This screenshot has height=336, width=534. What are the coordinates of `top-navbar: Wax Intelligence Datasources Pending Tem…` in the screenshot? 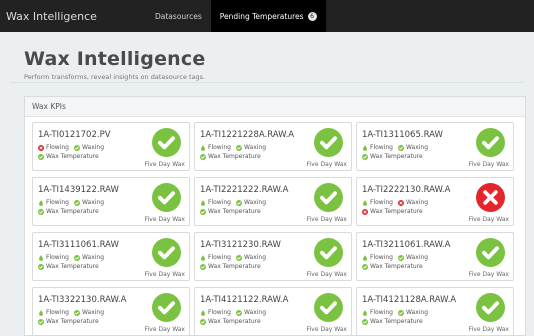 It's located at (267, 16).